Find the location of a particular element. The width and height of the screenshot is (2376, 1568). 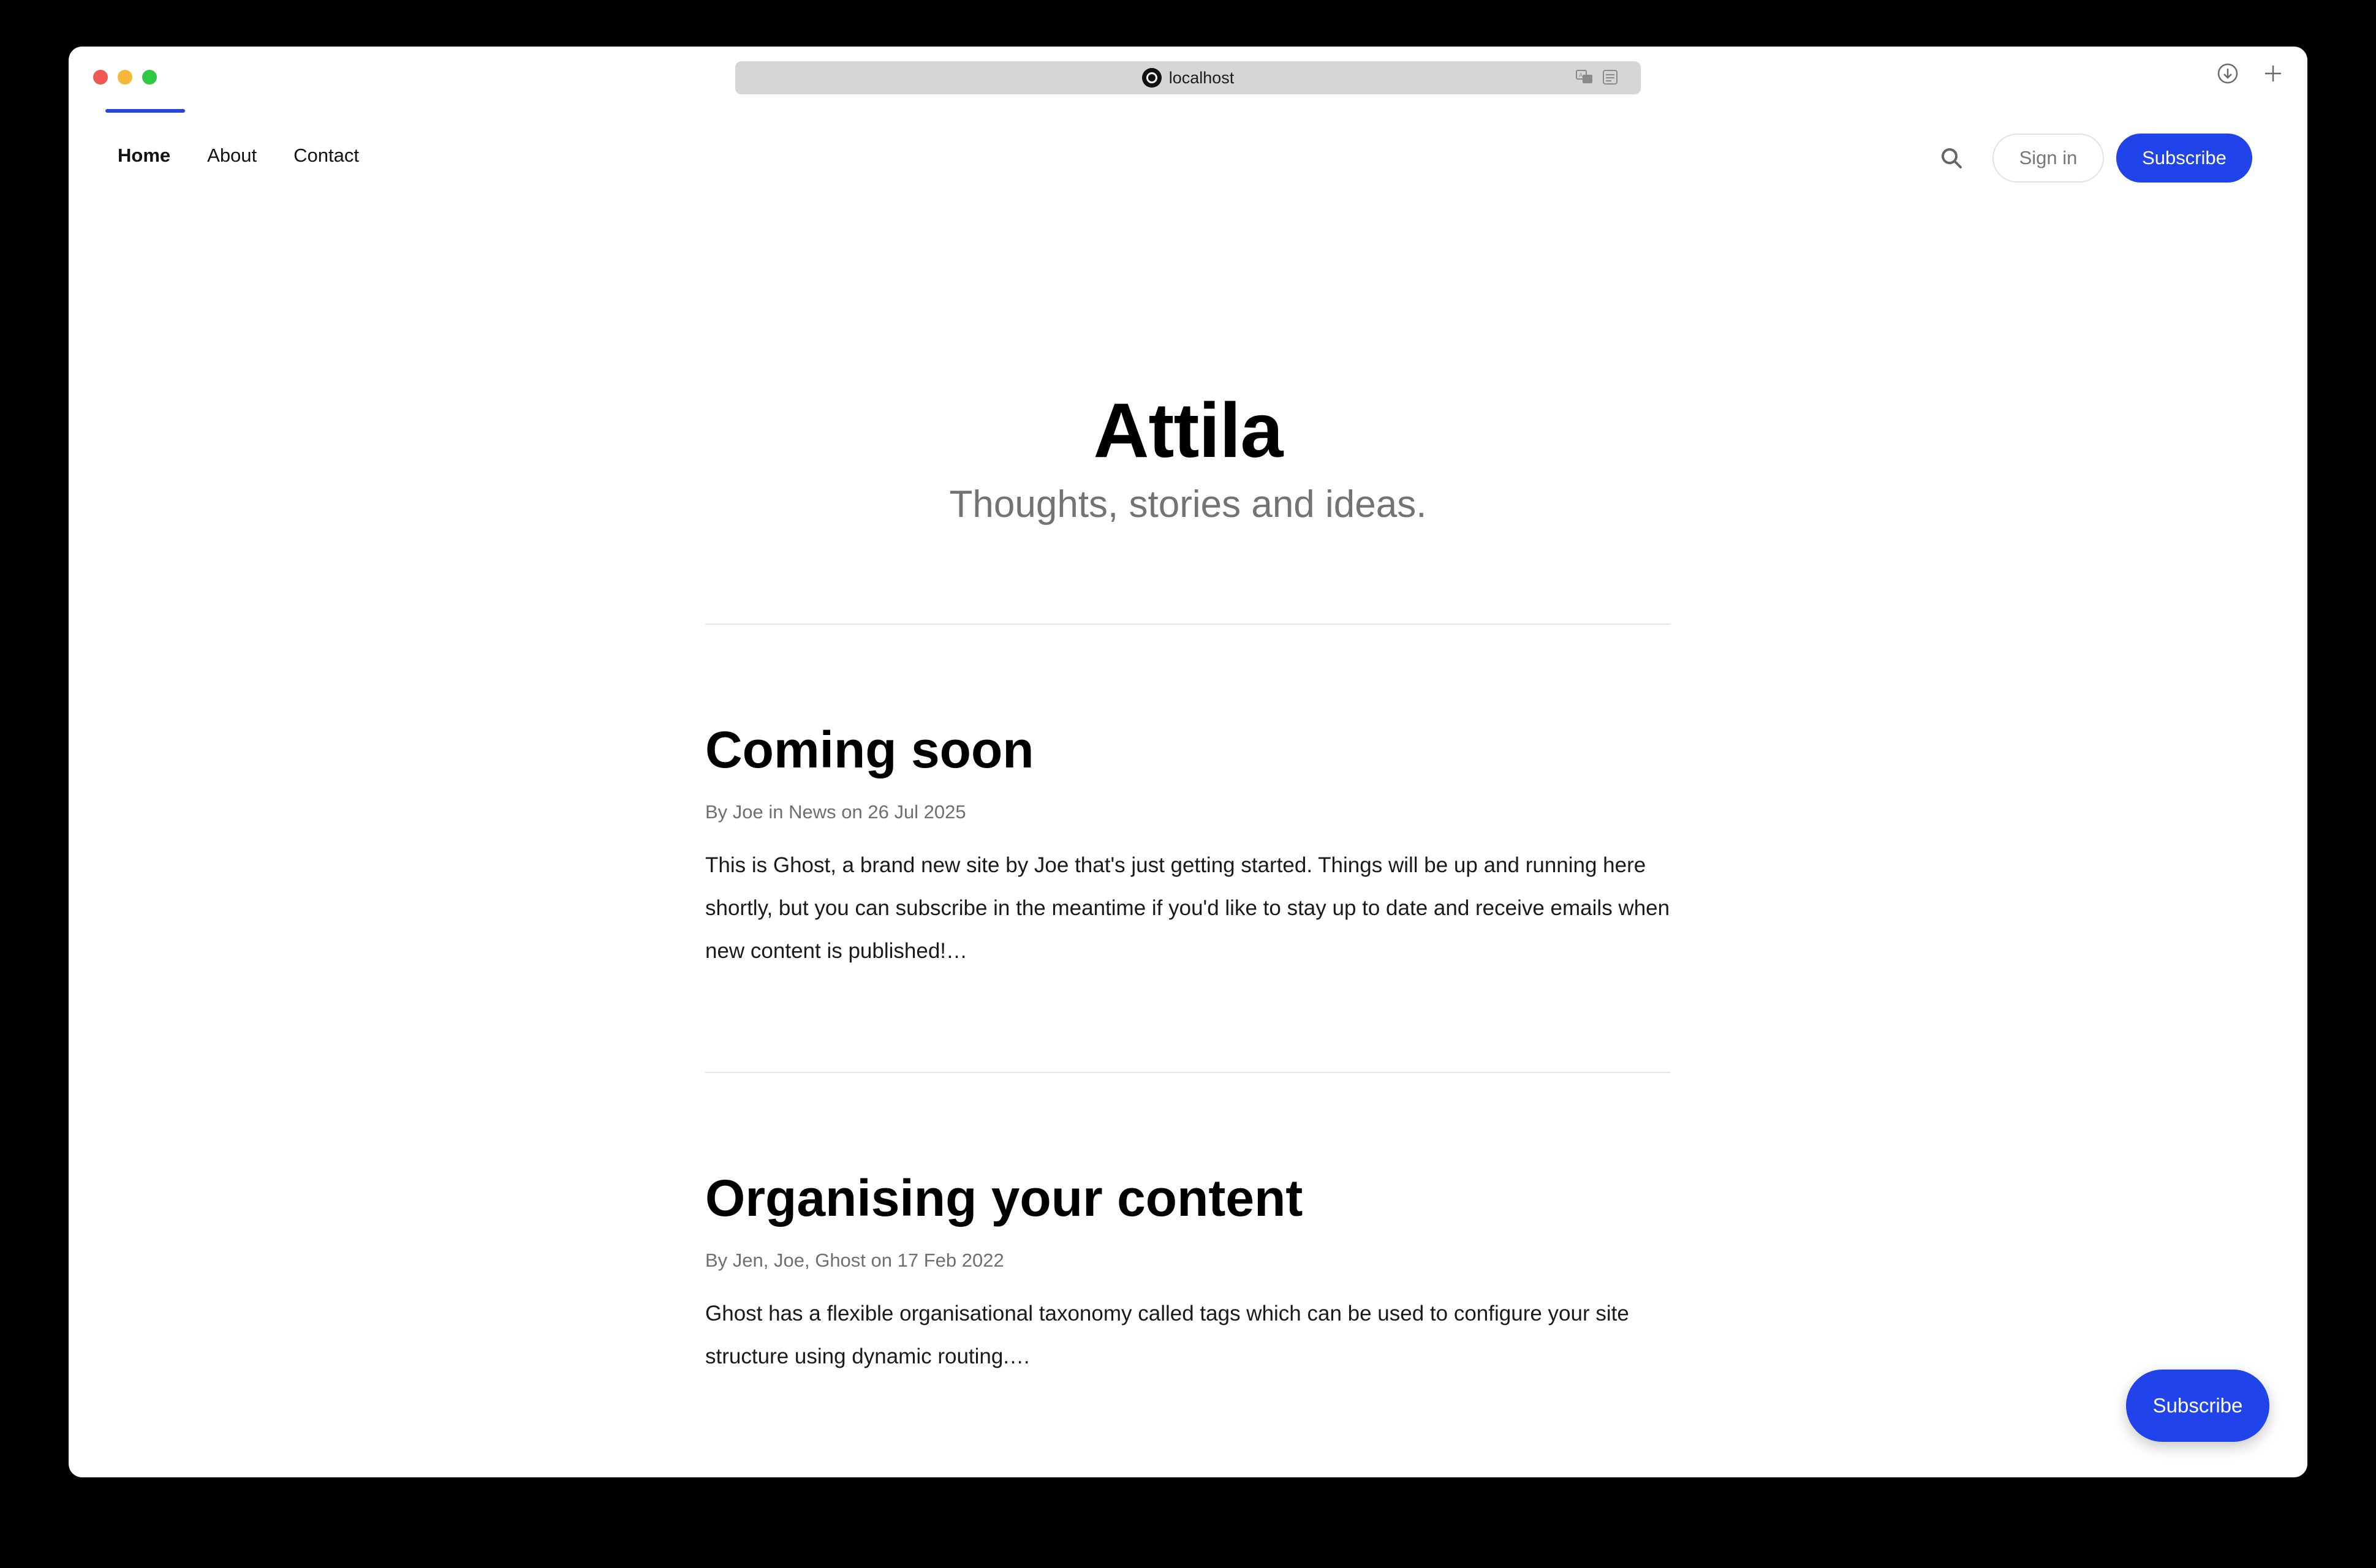

site-nav: Home About Contact is located at coordinates (238, 155).